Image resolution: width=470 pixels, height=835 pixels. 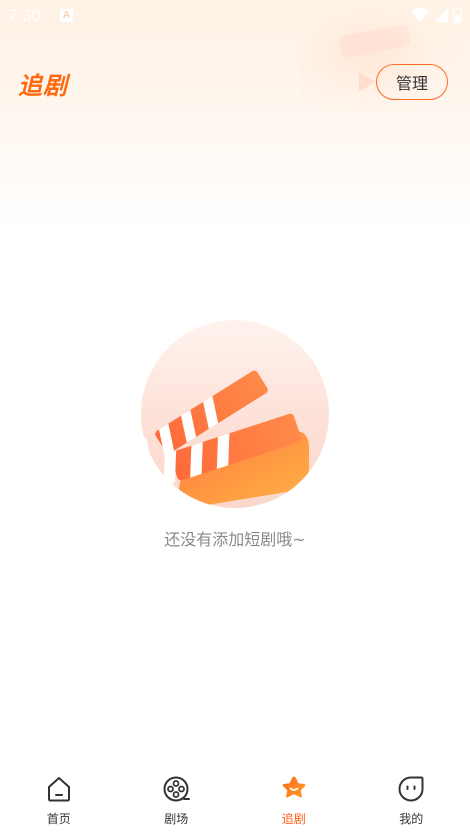 I want to click on bottom-nav: 首页 剧场 追剧 我的, so click(x=235, y=797).